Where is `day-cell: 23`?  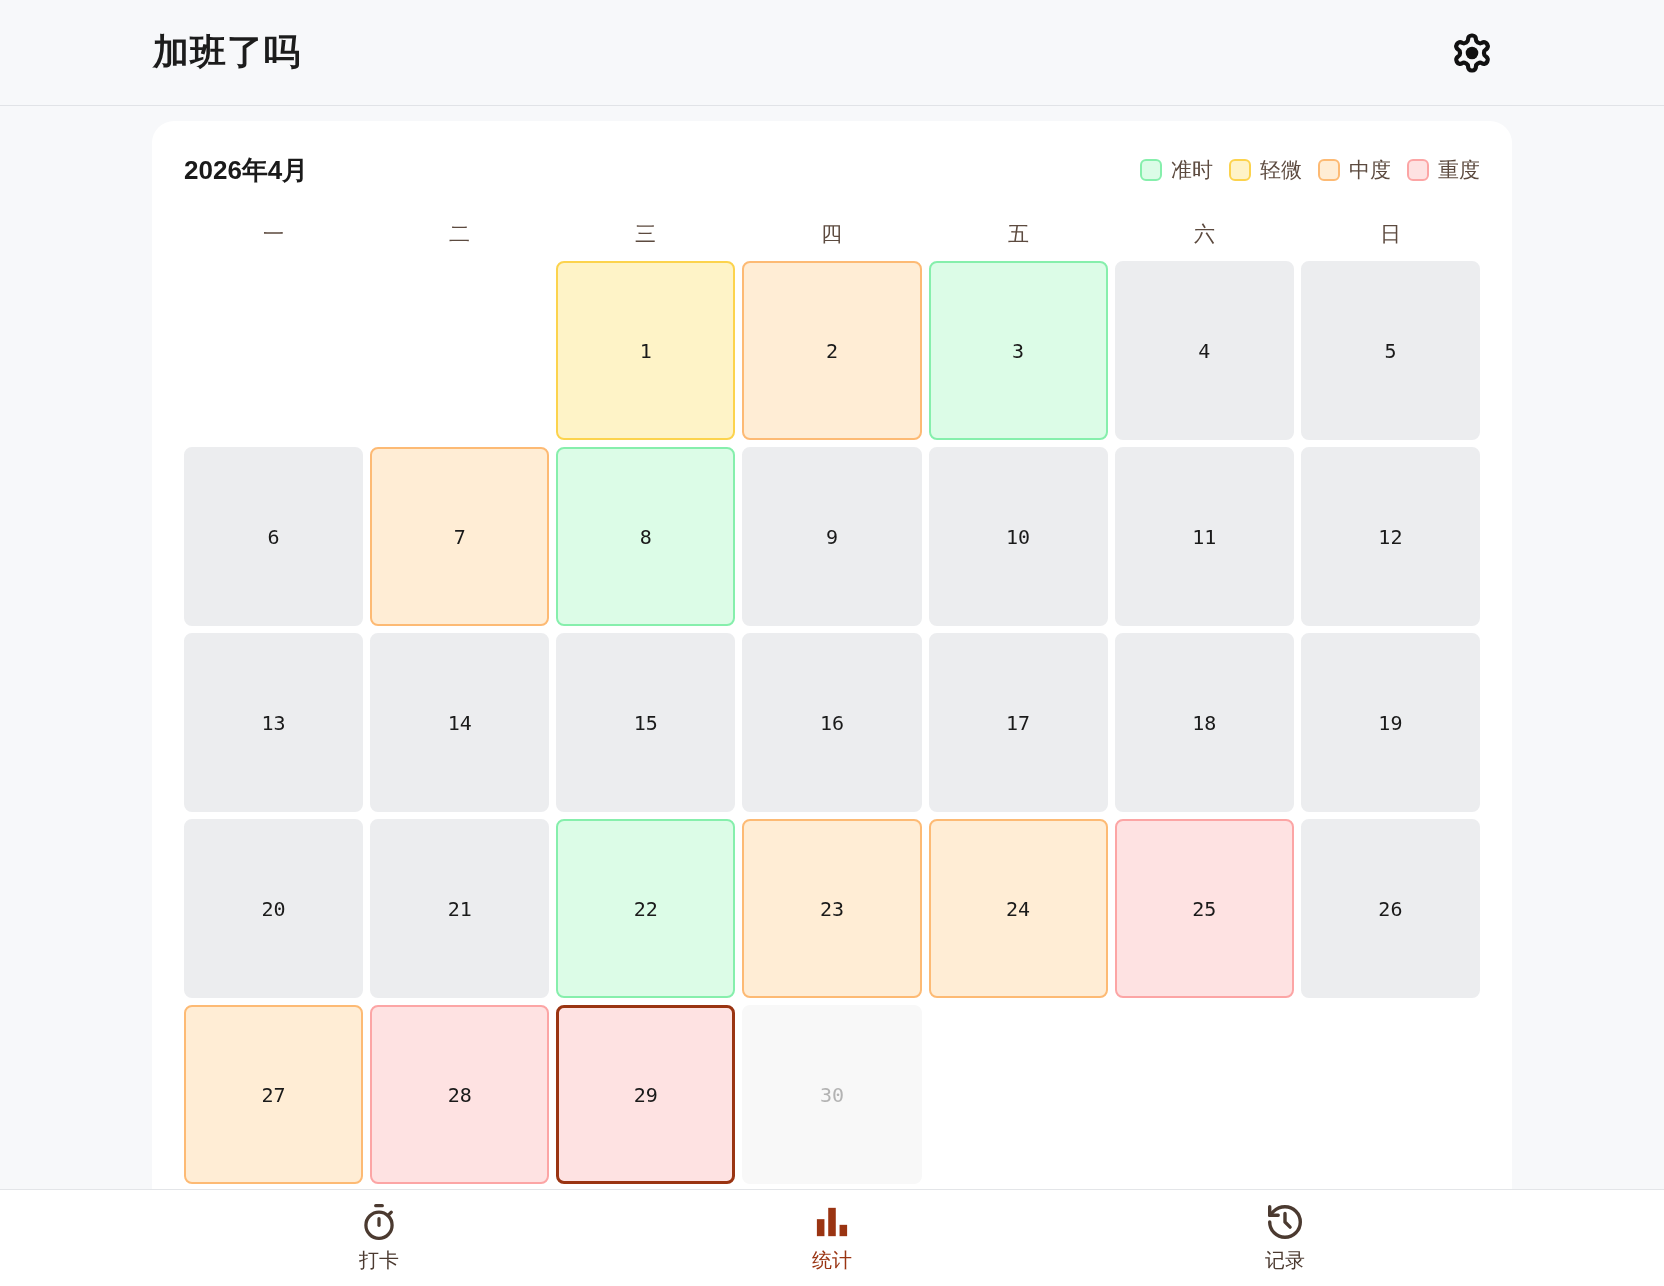
day-cell: 23 is located at coordinates (832, 908).